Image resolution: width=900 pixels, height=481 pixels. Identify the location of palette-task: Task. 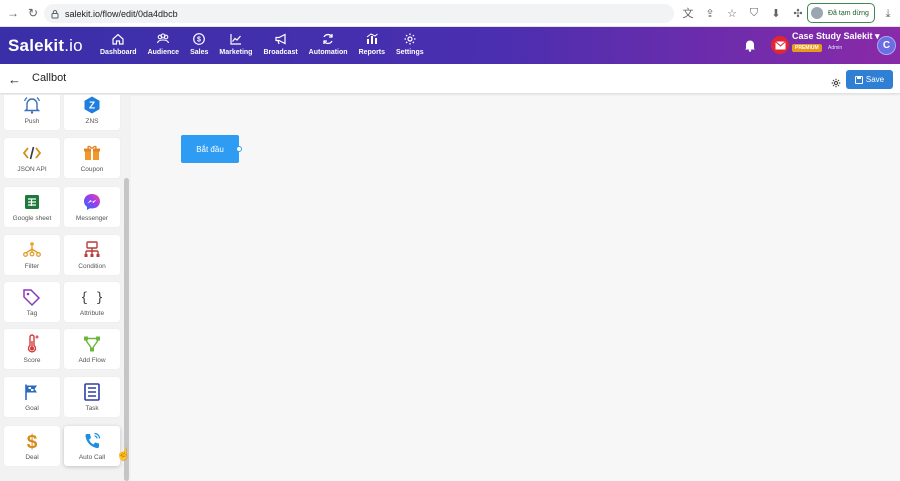
(92, 397).